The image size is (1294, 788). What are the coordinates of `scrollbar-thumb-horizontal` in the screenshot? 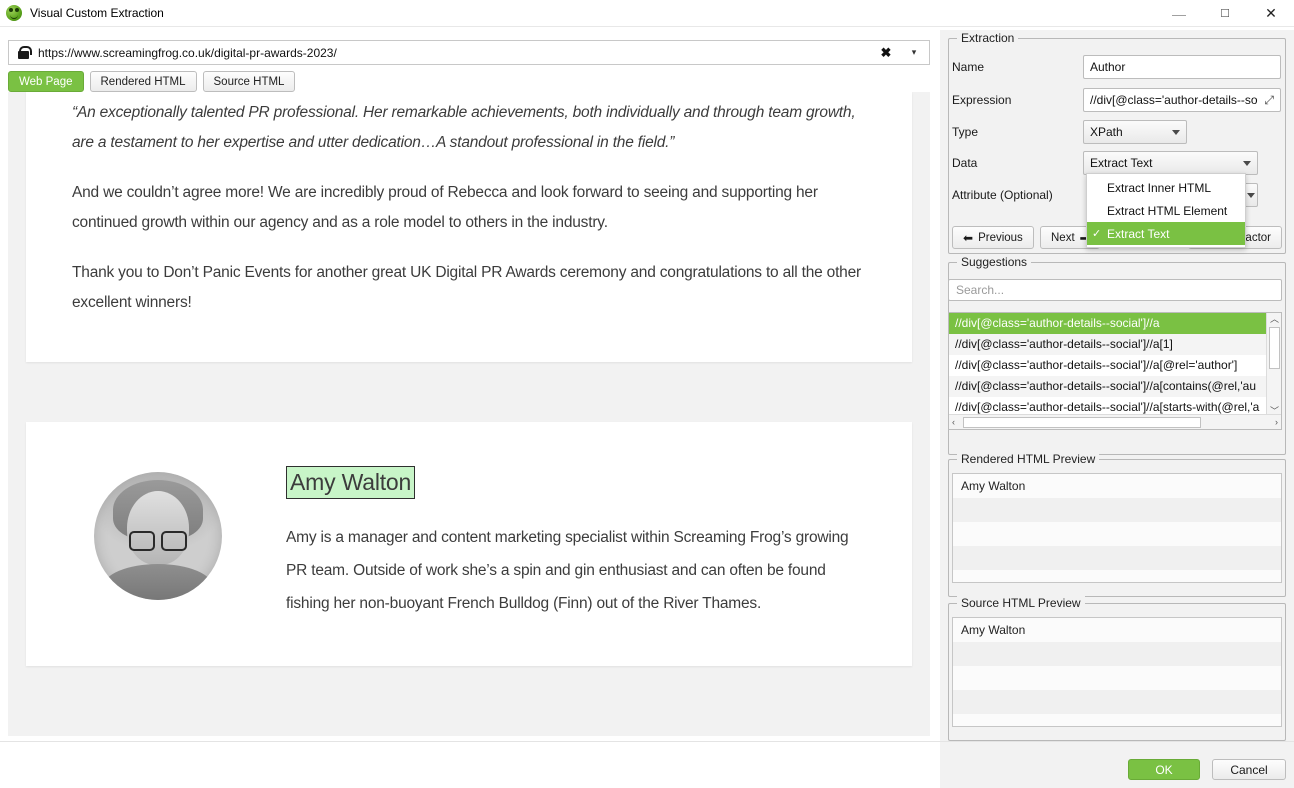 It's located at (1082, 422).